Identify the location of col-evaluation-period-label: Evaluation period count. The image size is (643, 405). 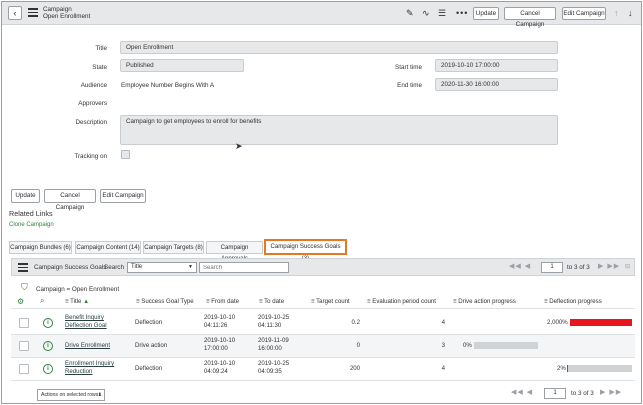
(404, 301).